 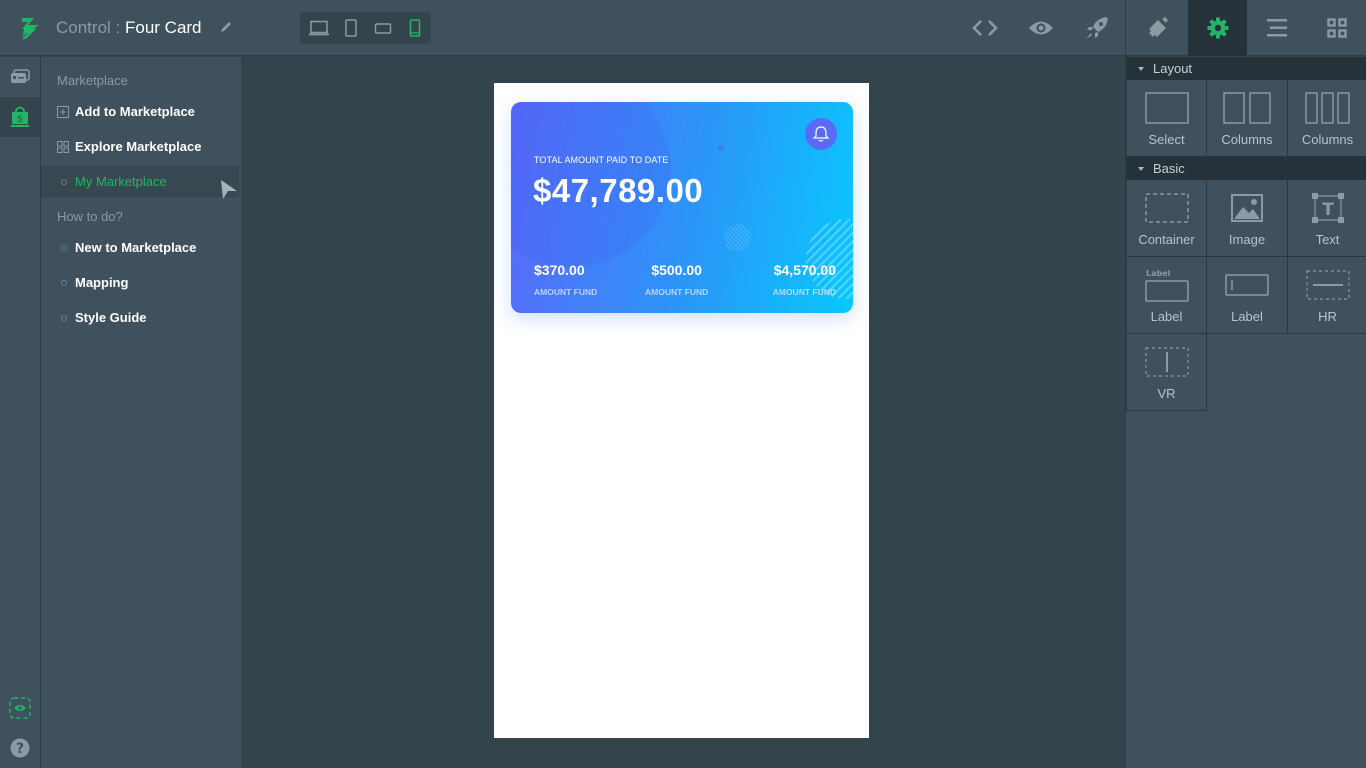 What do you see at coordinates (1327, 239) in the screenshot?
I see `component-label: Text` at bounding box center [1327, 239].